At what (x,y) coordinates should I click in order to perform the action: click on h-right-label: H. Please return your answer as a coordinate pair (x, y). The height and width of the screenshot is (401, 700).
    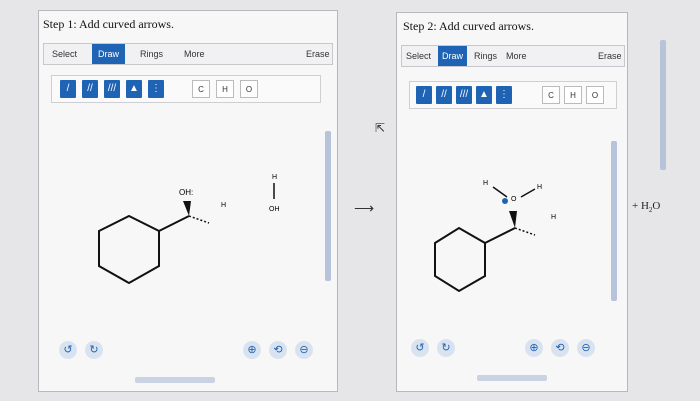
    Looking at the image, I should click on (539, 187).